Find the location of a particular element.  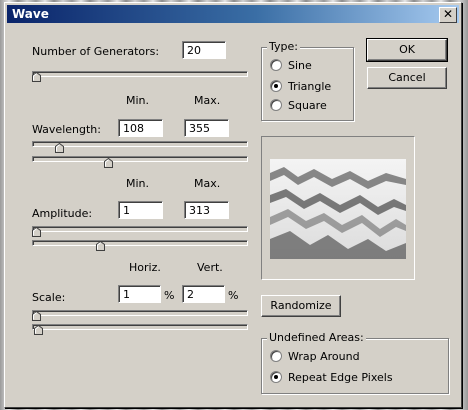

repeat-edge-pixels-radio is located at coordinates (276, 377).